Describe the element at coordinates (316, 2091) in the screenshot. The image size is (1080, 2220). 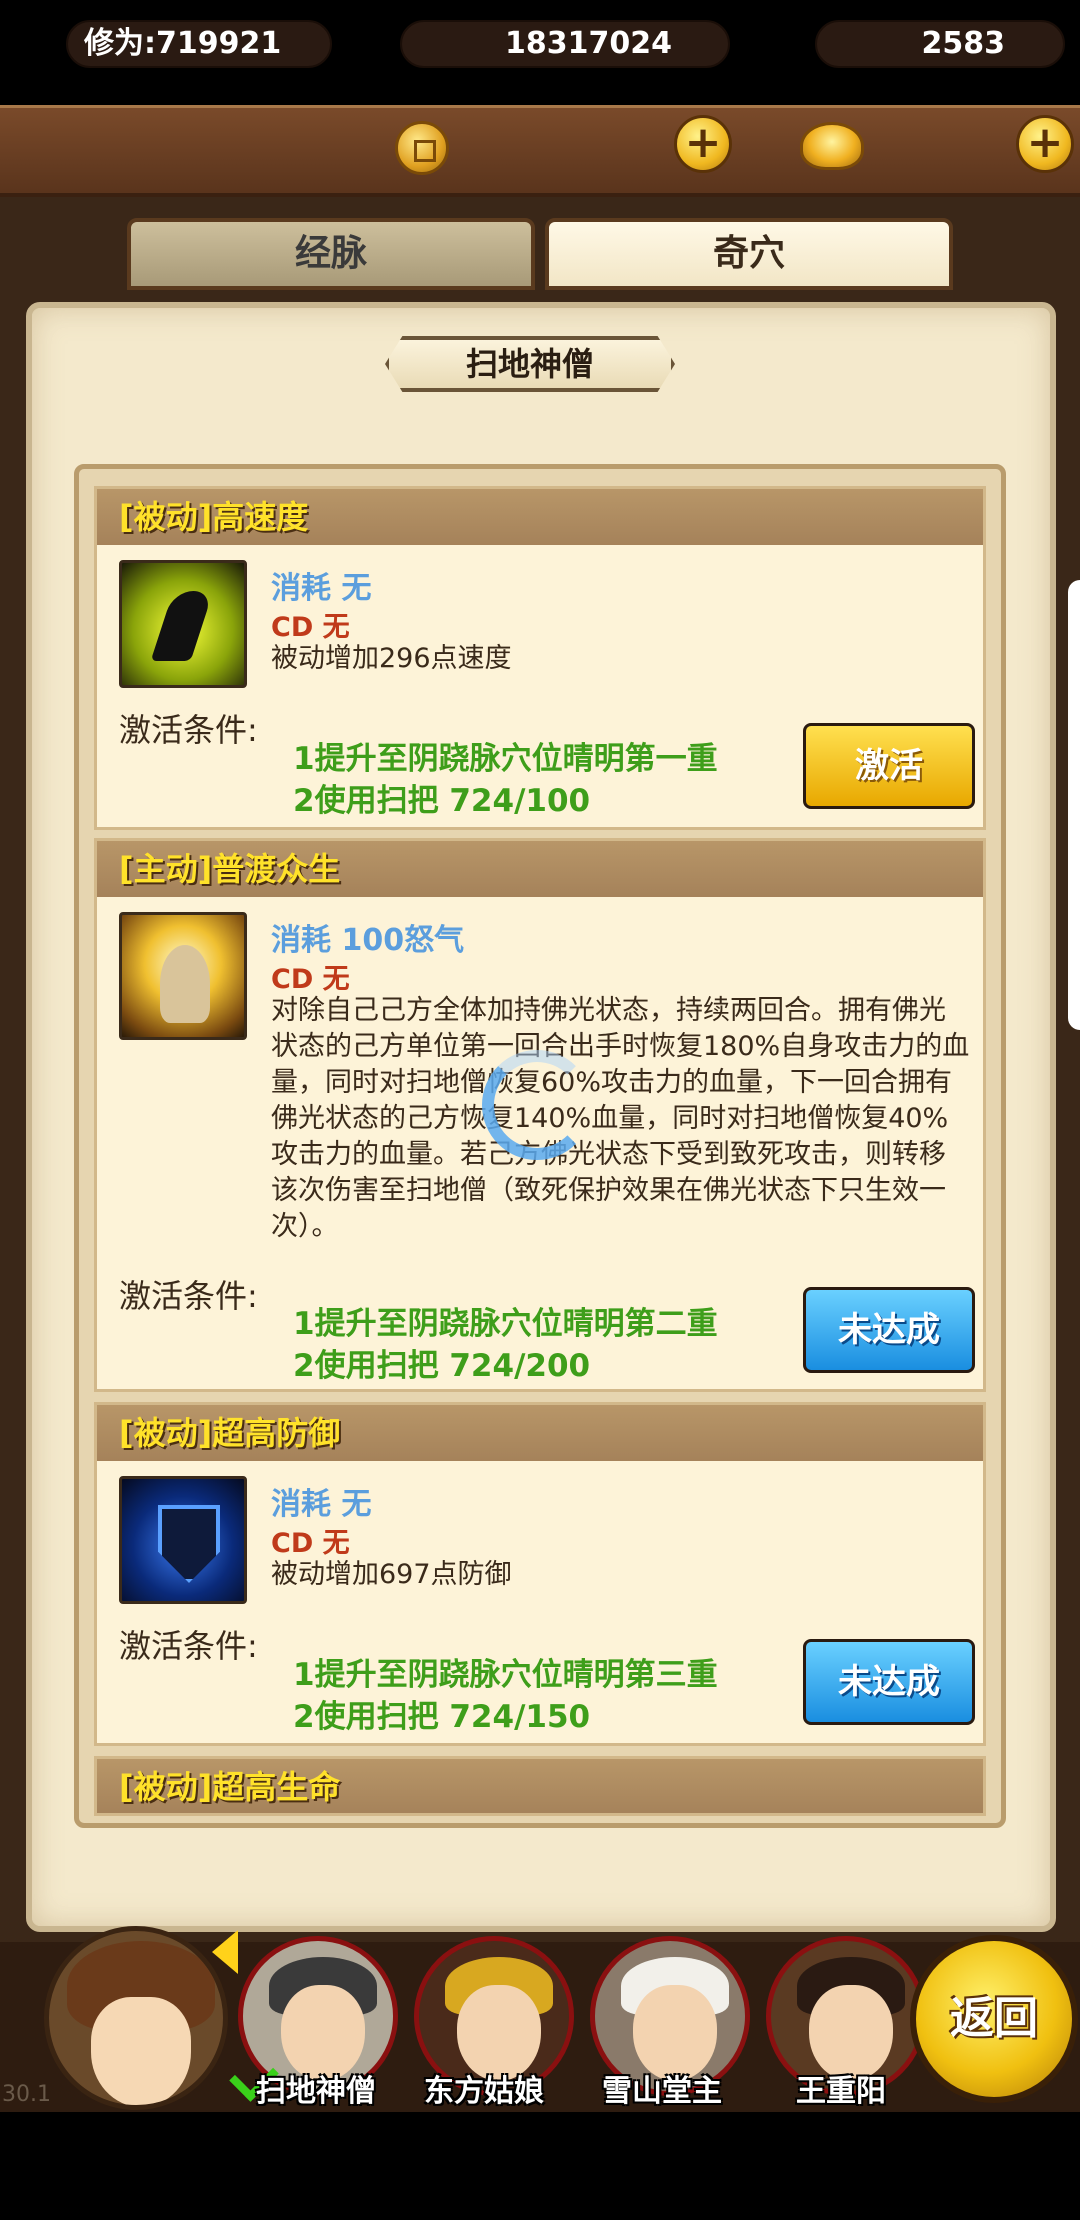
I see `hero-name: 扫地神僧` at that location.